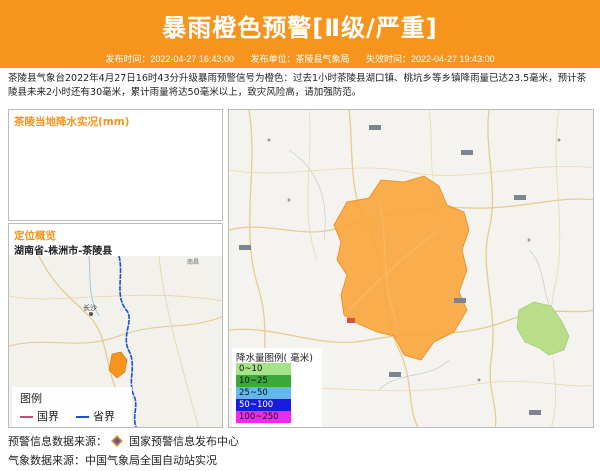 The height and width of the screenshot is (471, 600). I want to click on overview-legend-heading: 图例, so click(31, 398).